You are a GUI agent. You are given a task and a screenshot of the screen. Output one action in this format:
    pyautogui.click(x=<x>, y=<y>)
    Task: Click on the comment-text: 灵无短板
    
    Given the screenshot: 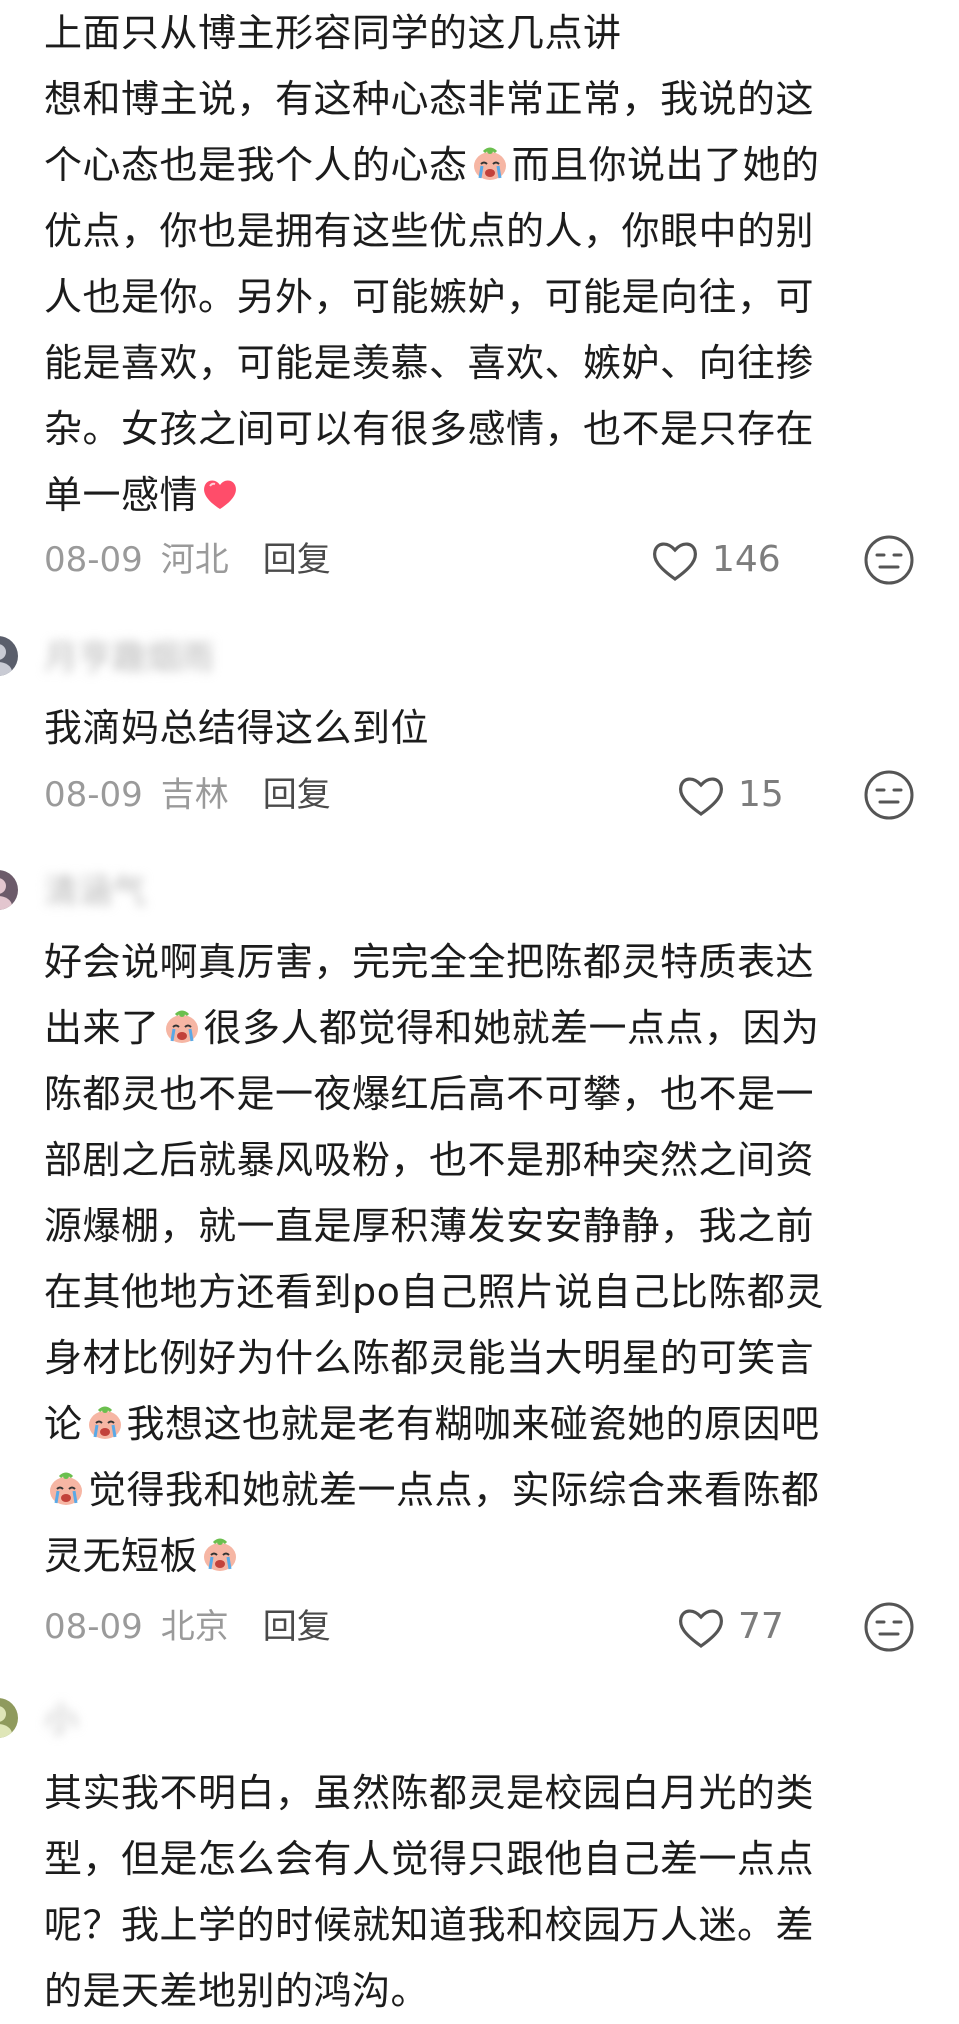 What is the action you would take?
    pyautogui.click(x=121, y=1556)
    